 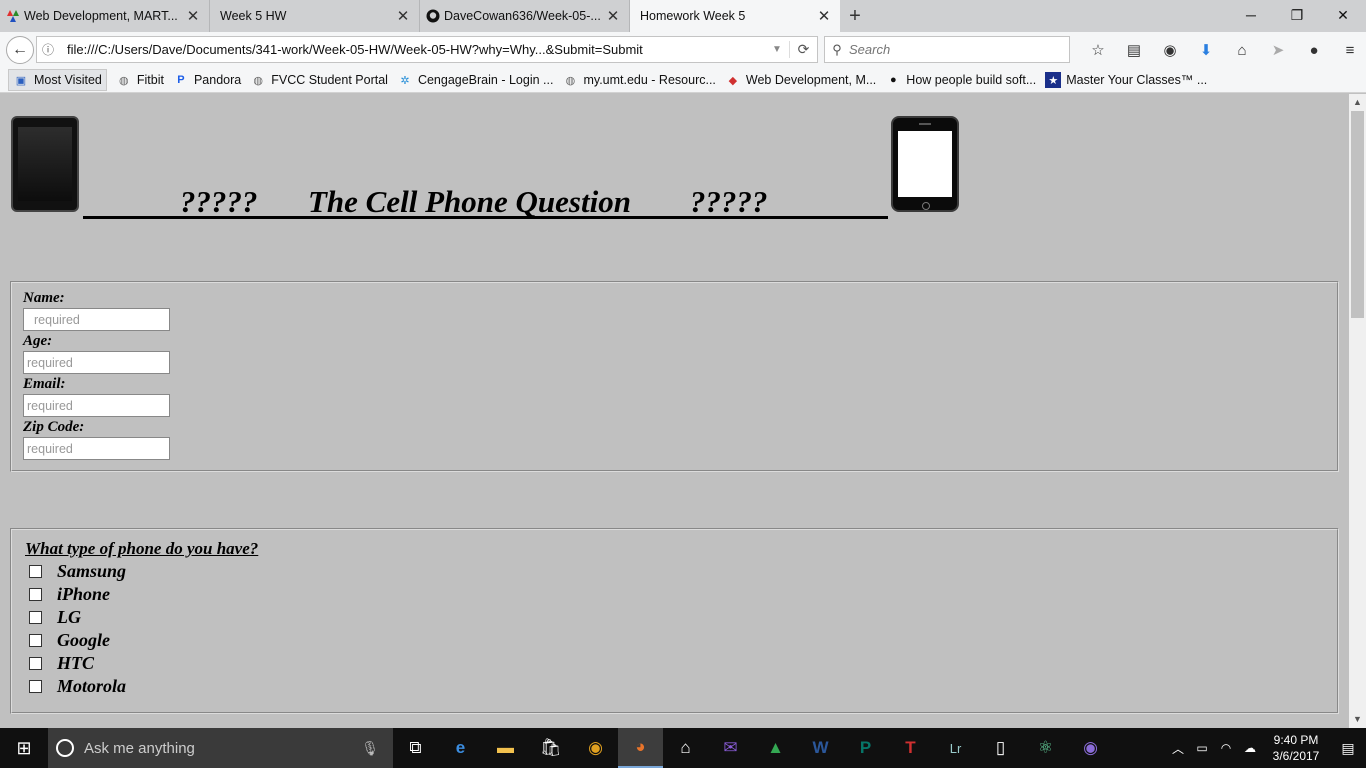 I want to click on vertical-scrollbar: ▲ ▼, so click(x=1357, y=411).